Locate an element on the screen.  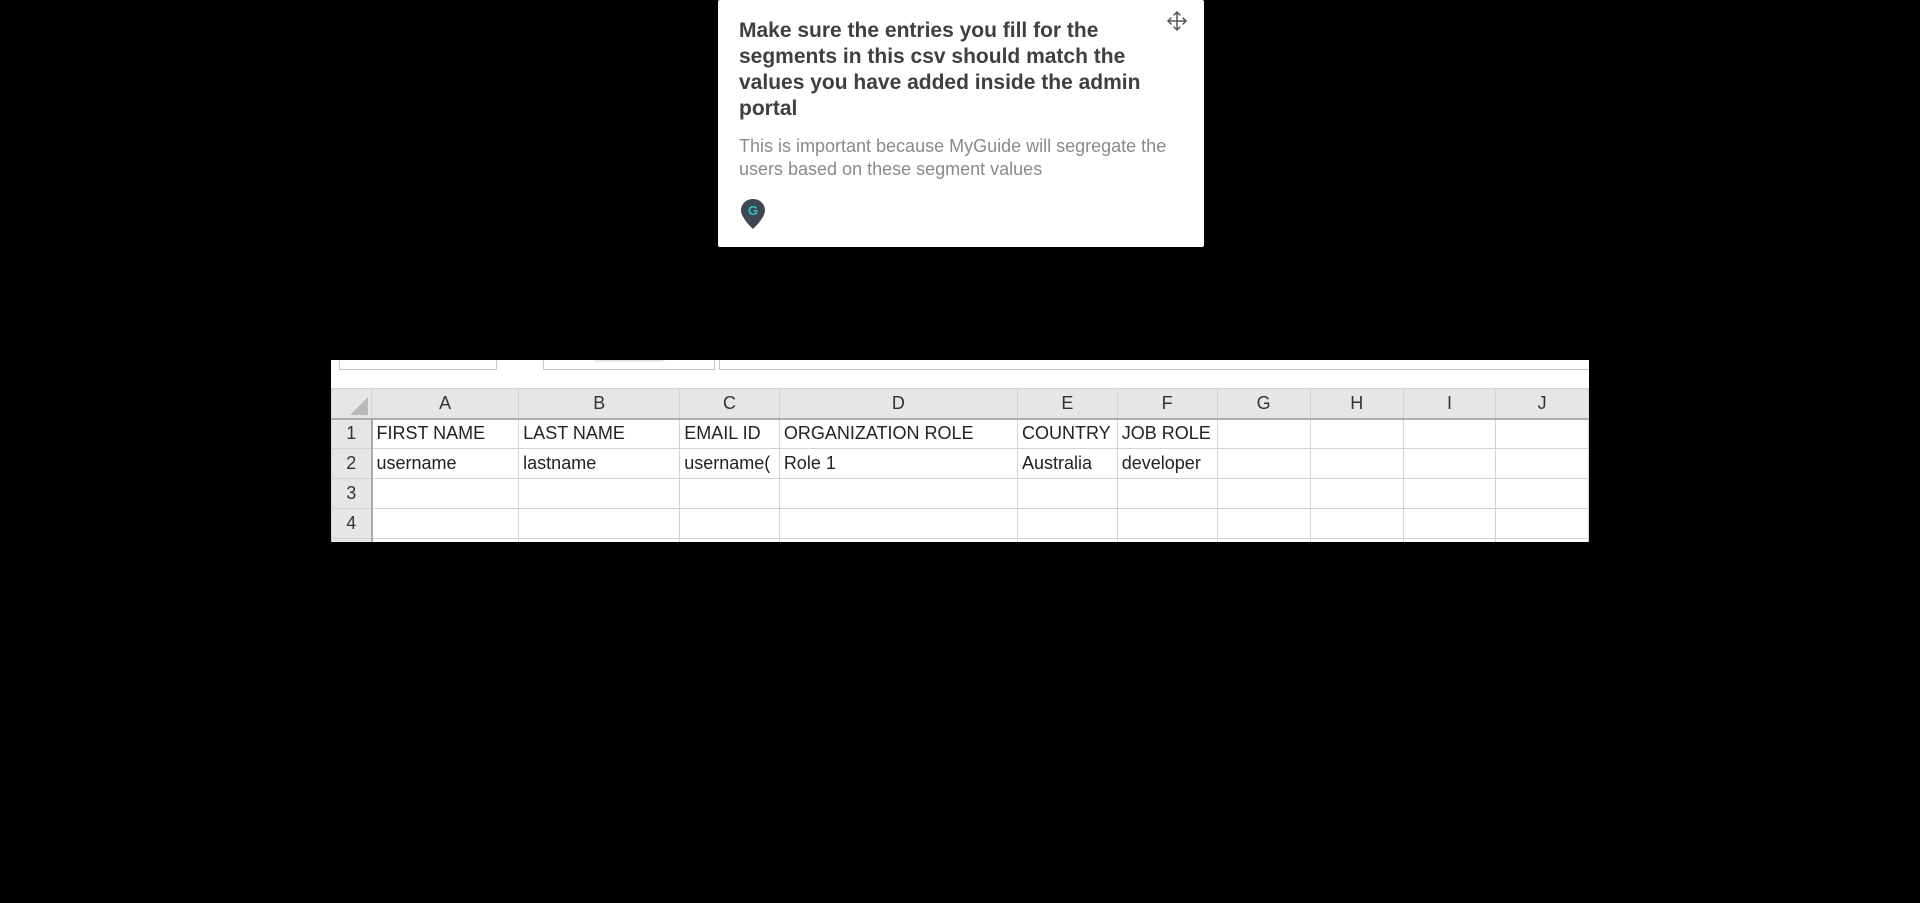
table-row is located at coordinates (960, 540).